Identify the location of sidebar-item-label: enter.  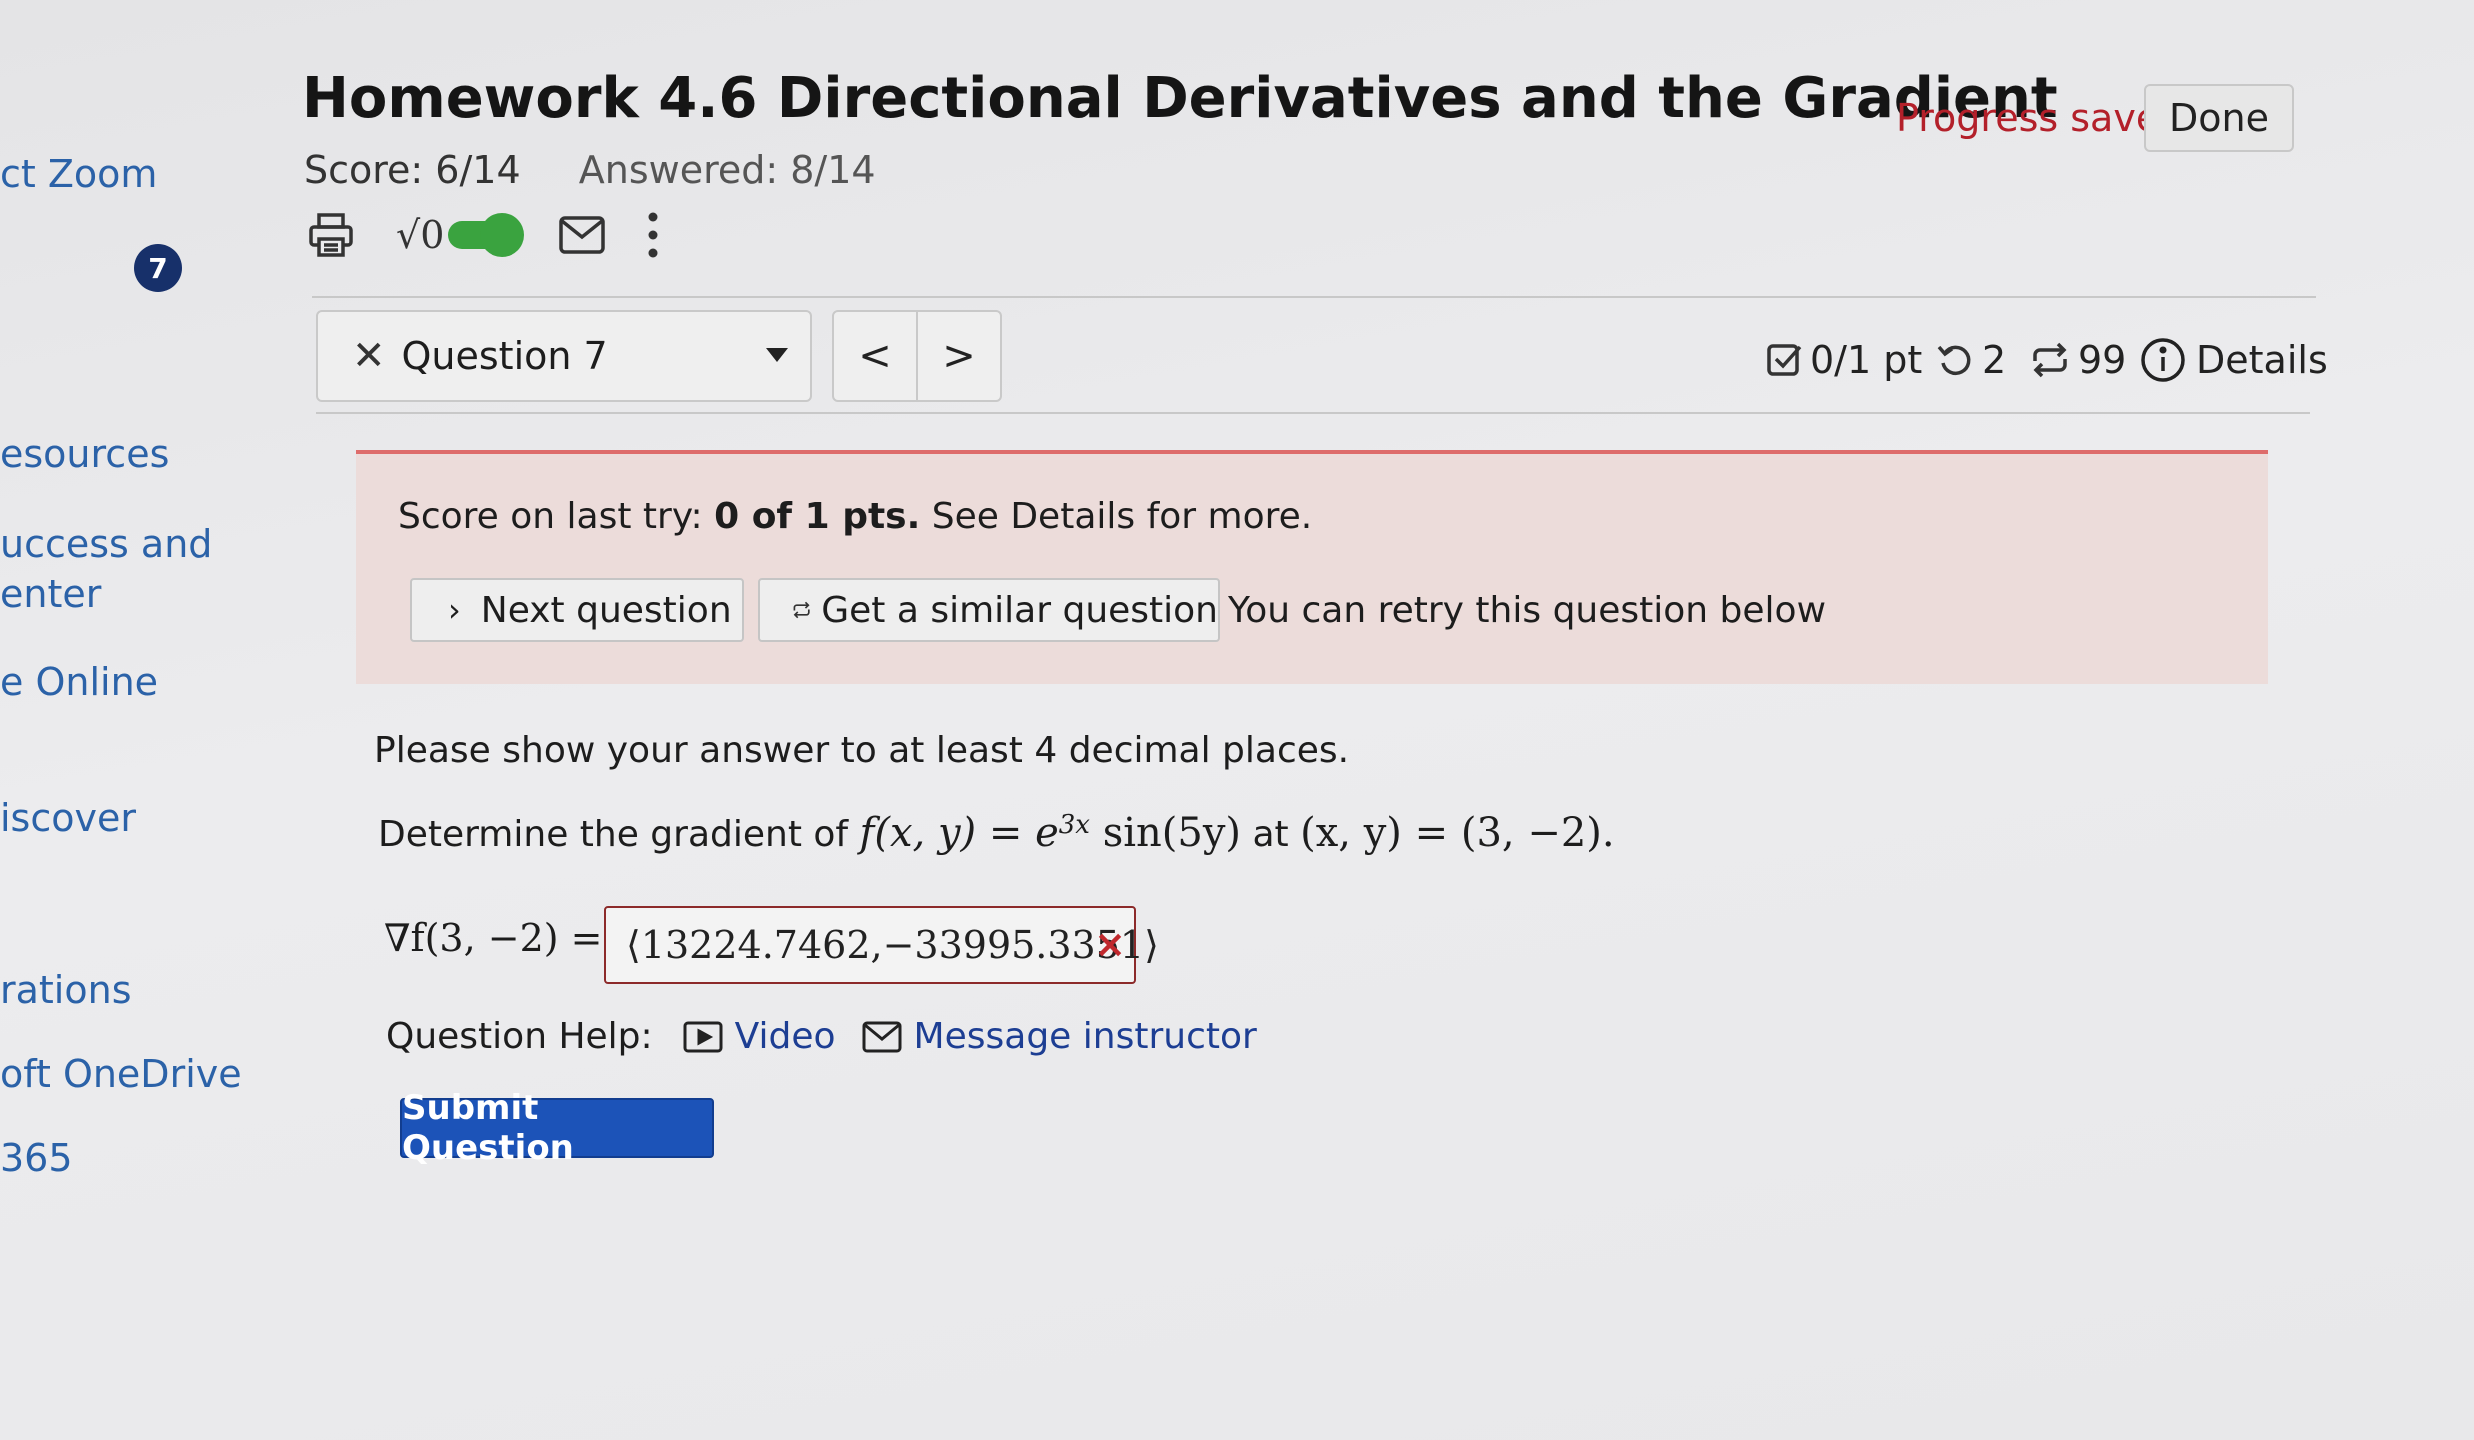
(51, 594).